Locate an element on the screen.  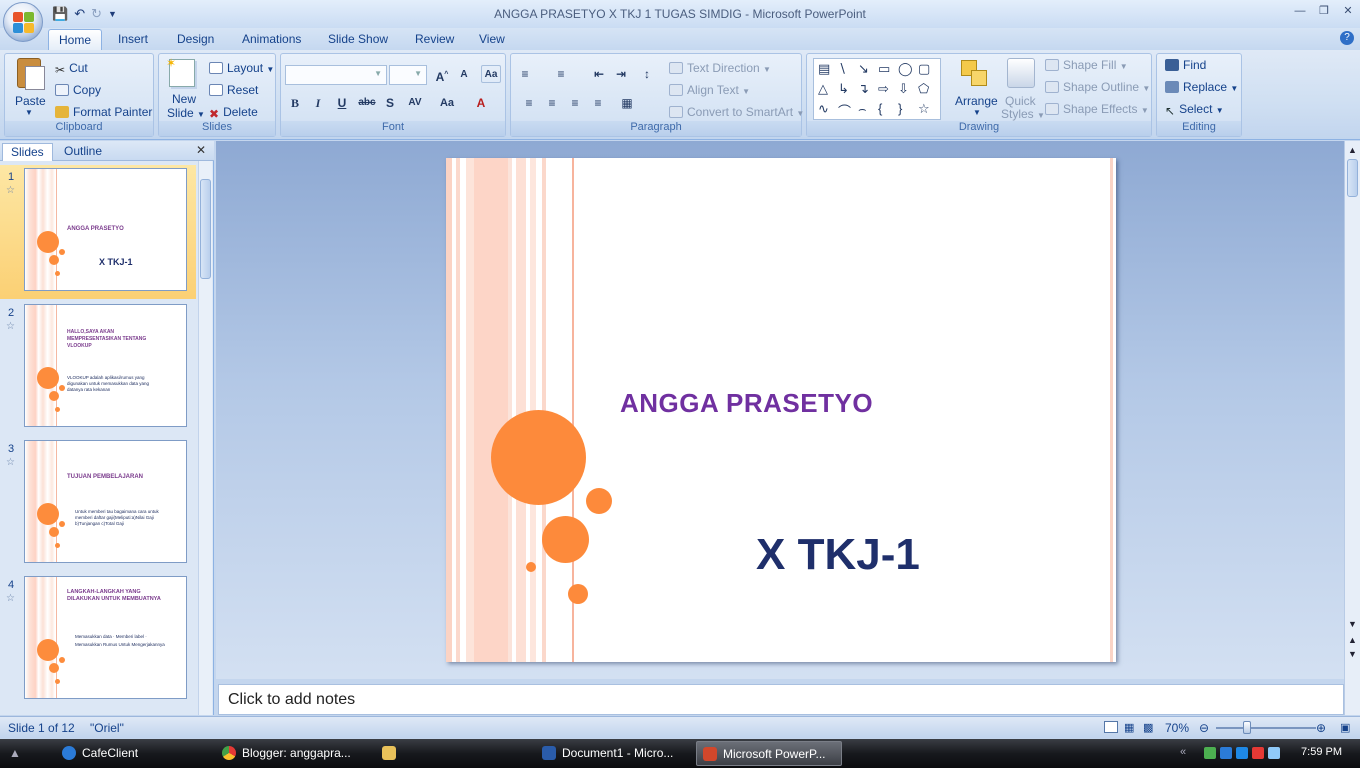
zoom-slider-handle is located at coordinates (1247, 727).